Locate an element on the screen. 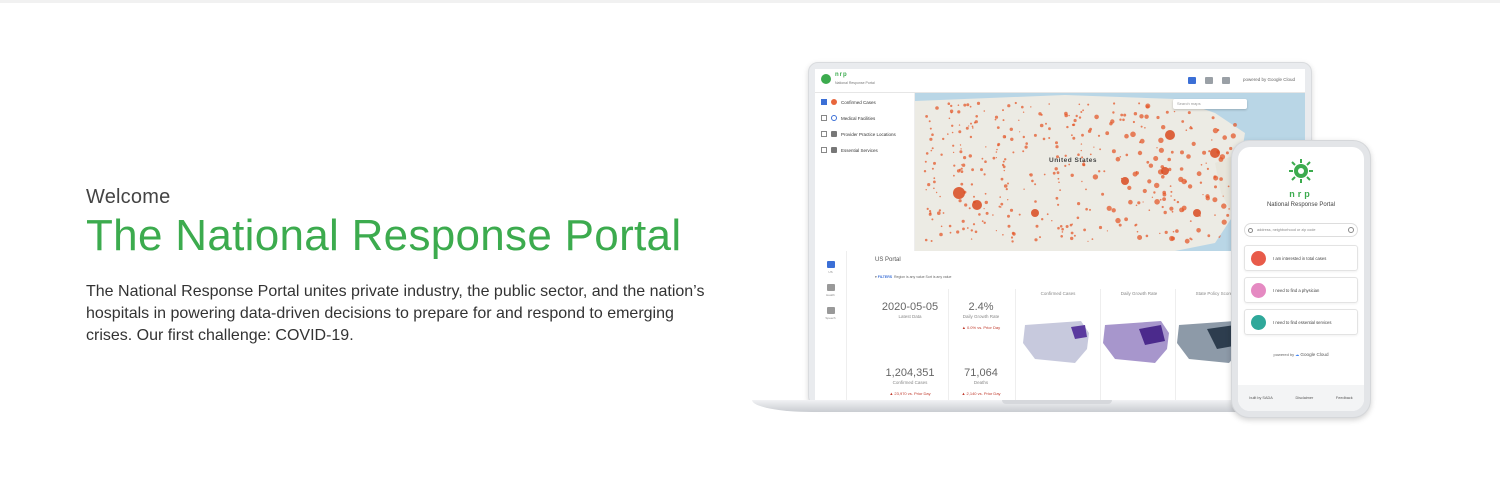  stat-delta: ▲ 0.0% vs. Prior Day is located at coordinates (981, 327).